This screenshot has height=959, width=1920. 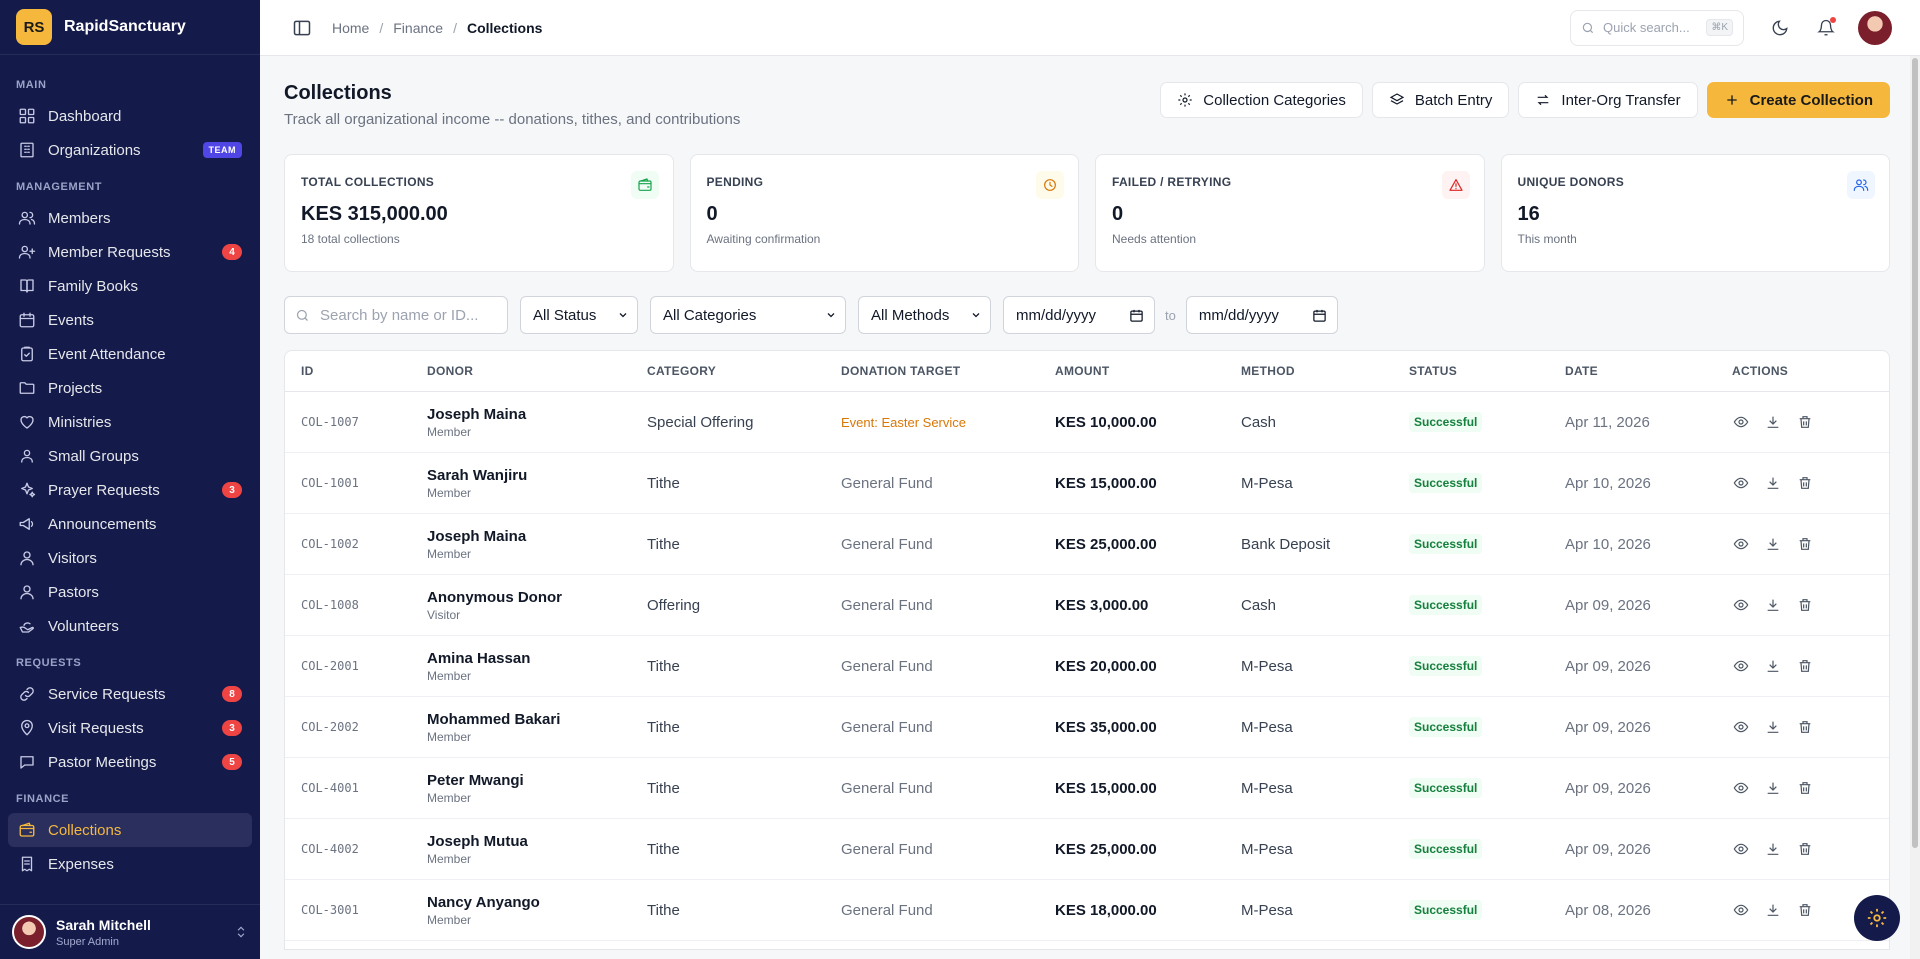 What do you see at coordinates (1798, 100) in the screenshot?
I see `create-collection-button: Create Collection` at bounding box center [1798, 100].